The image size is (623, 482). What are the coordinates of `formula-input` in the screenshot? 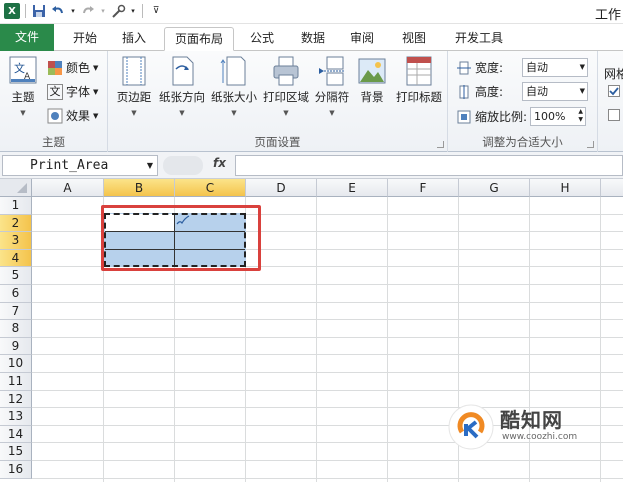 It's located at (429, 165).